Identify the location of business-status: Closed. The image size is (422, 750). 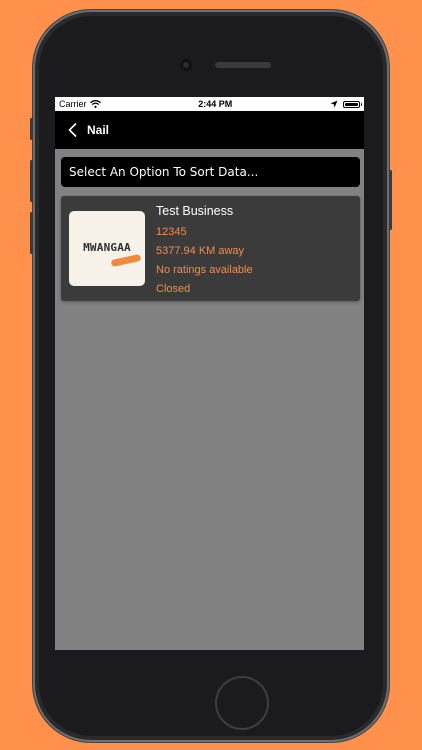
(173, 289).